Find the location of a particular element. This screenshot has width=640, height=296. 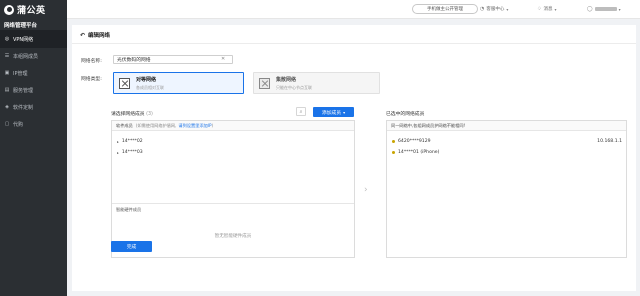

member-name: 14****02 is located at coordinates (132, 141).